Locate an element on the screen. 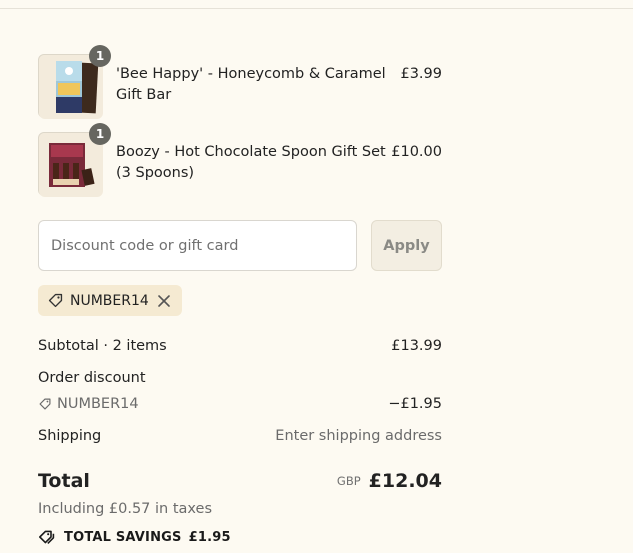  order-discount-row: Order discount is located at coordinates (240, 378).